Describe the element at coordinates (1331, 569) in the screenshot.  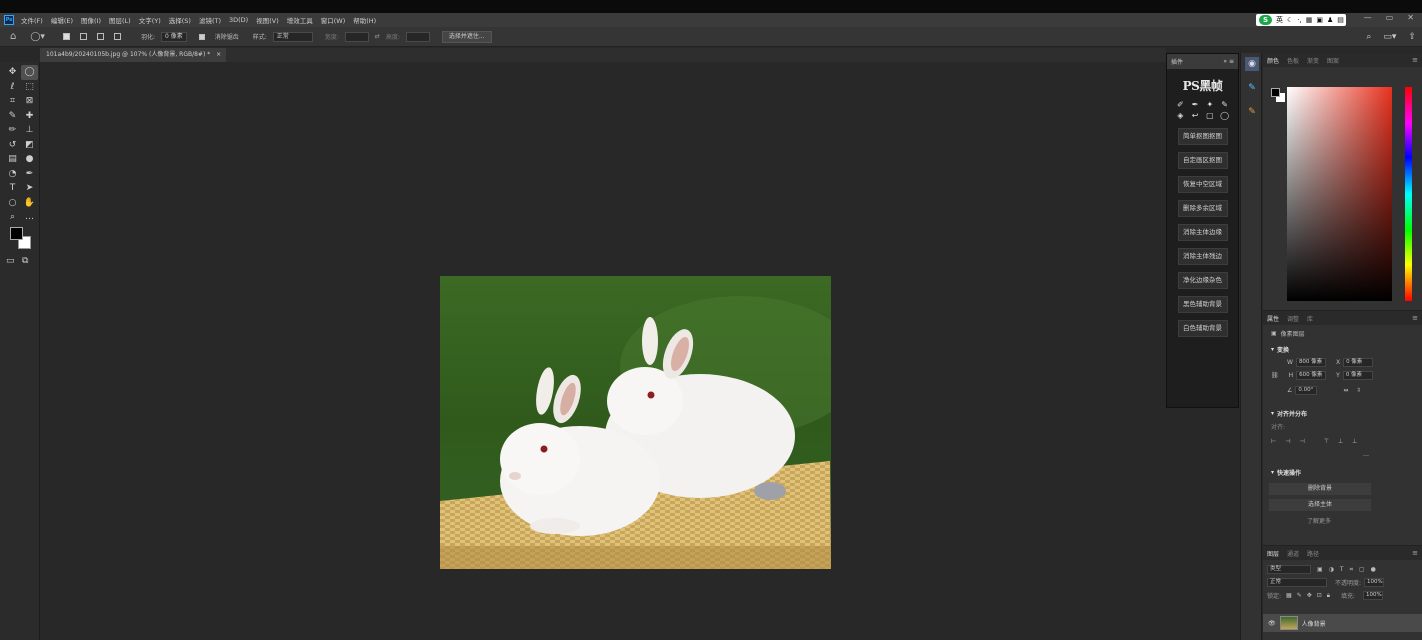
I see `filter-adjust-icon: ◑` at that location.